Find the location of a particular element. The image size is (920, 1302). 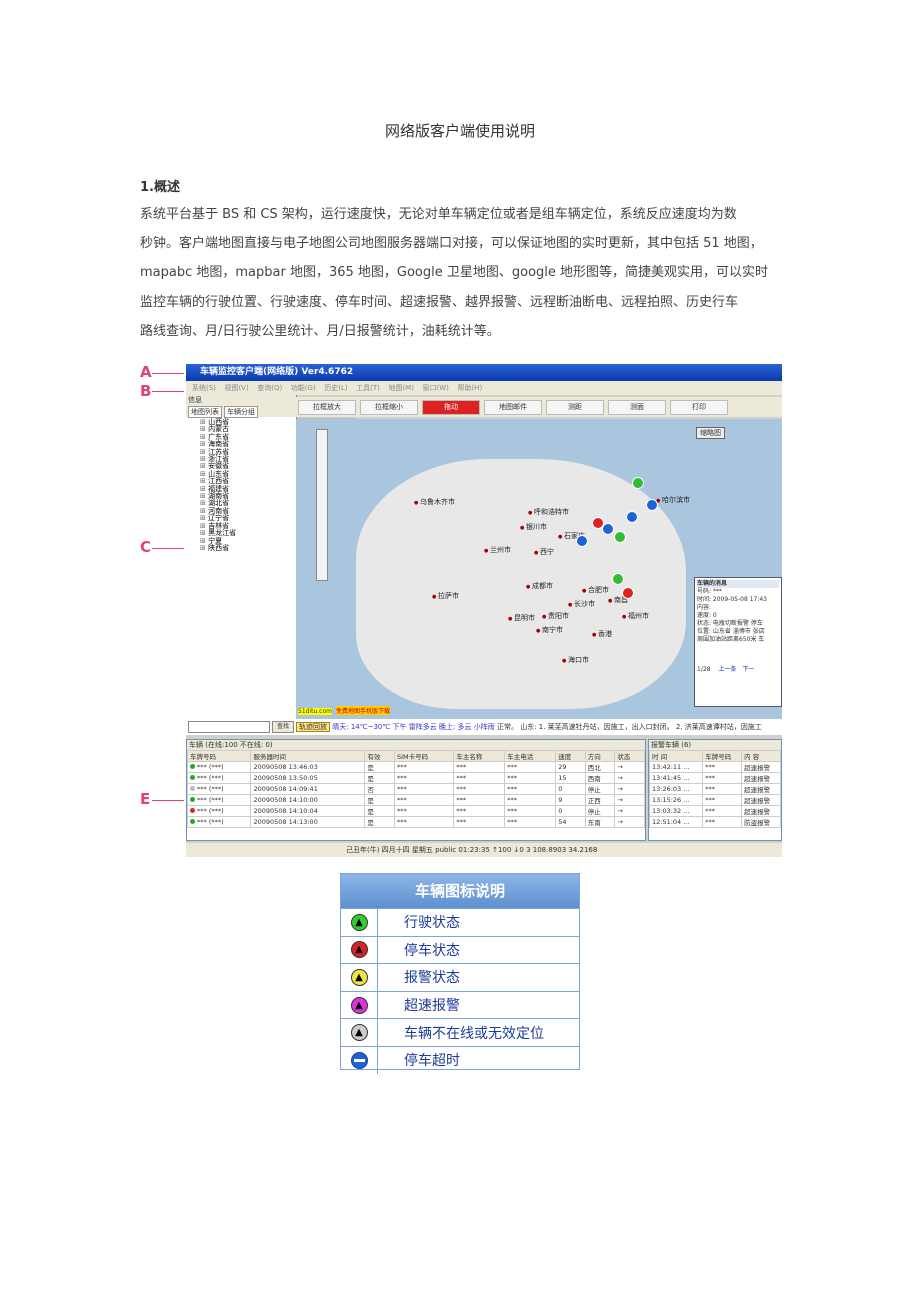

column-header: 方向 is located at coordinates (600, 756).